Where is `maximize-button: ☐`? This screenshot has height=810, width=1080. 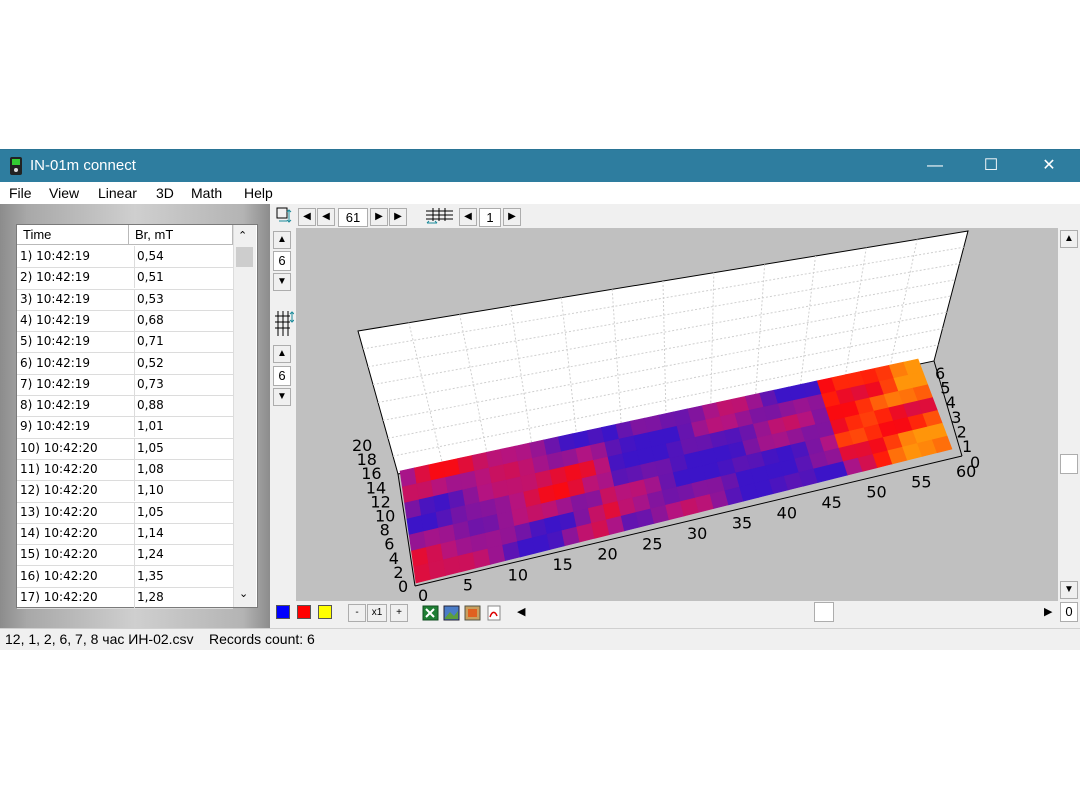
maximize-button: ☐ is located at coordinates (991, 166).